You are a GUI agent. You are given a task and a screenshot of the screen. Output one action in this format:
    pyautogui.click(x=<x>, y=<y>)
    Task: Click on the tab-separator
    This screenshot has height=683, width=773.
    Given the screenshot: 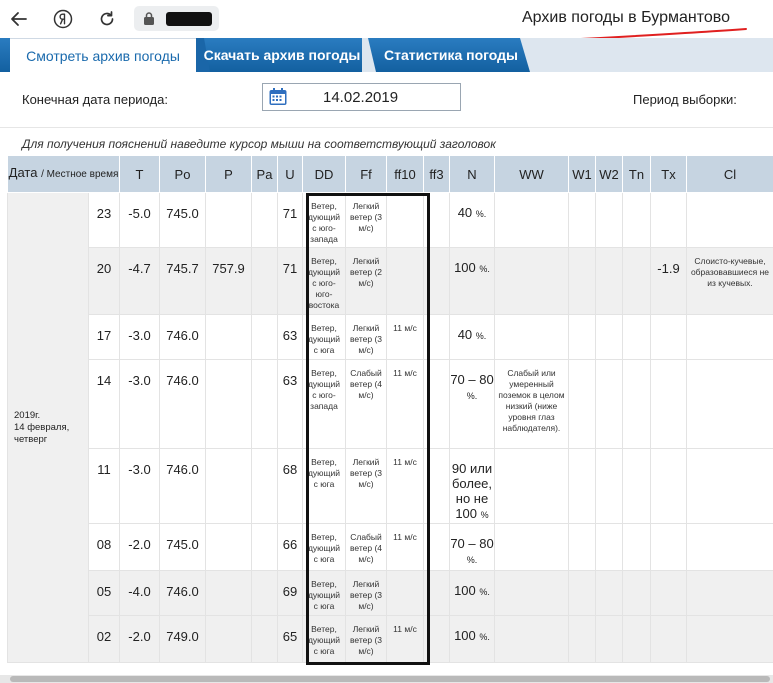 What is the action you would take?
    pyautogui.click(x=369, y=55)
    